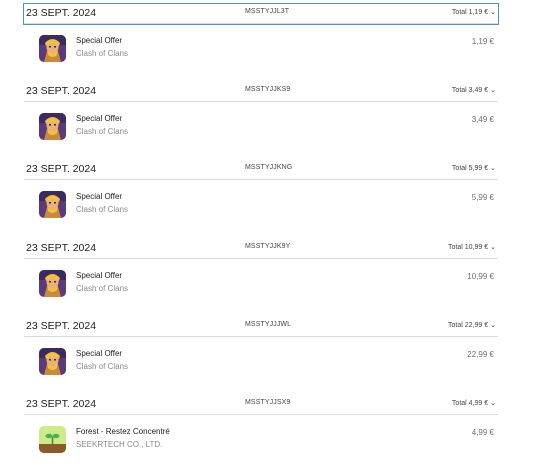  What do you see at coordinates (474, 90) in the screenshot?
I see `order-total: Total 3,49 € ⌄` at bounding box center [474, 90].